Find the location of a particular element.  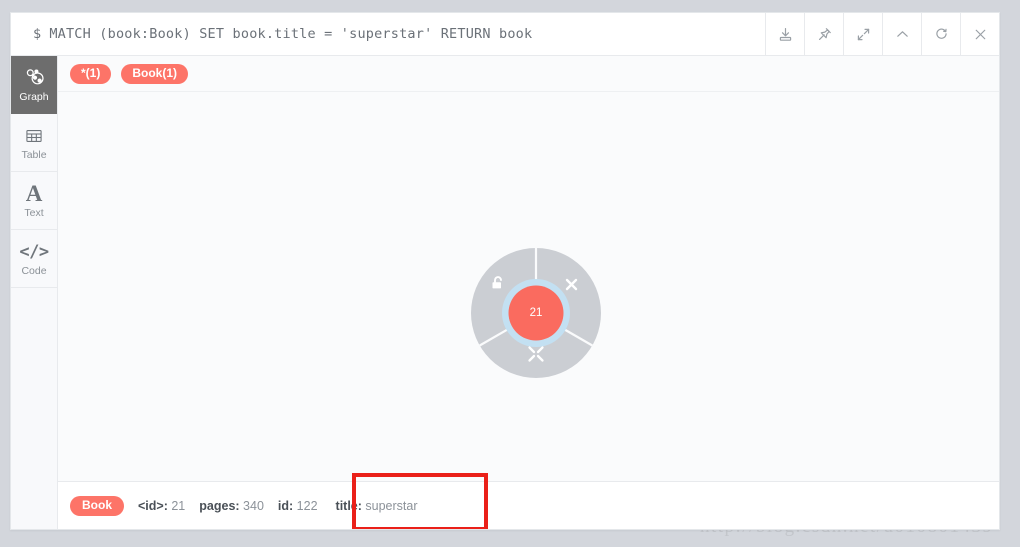

node-label-chip: Book is located at coordinates (97, 506).